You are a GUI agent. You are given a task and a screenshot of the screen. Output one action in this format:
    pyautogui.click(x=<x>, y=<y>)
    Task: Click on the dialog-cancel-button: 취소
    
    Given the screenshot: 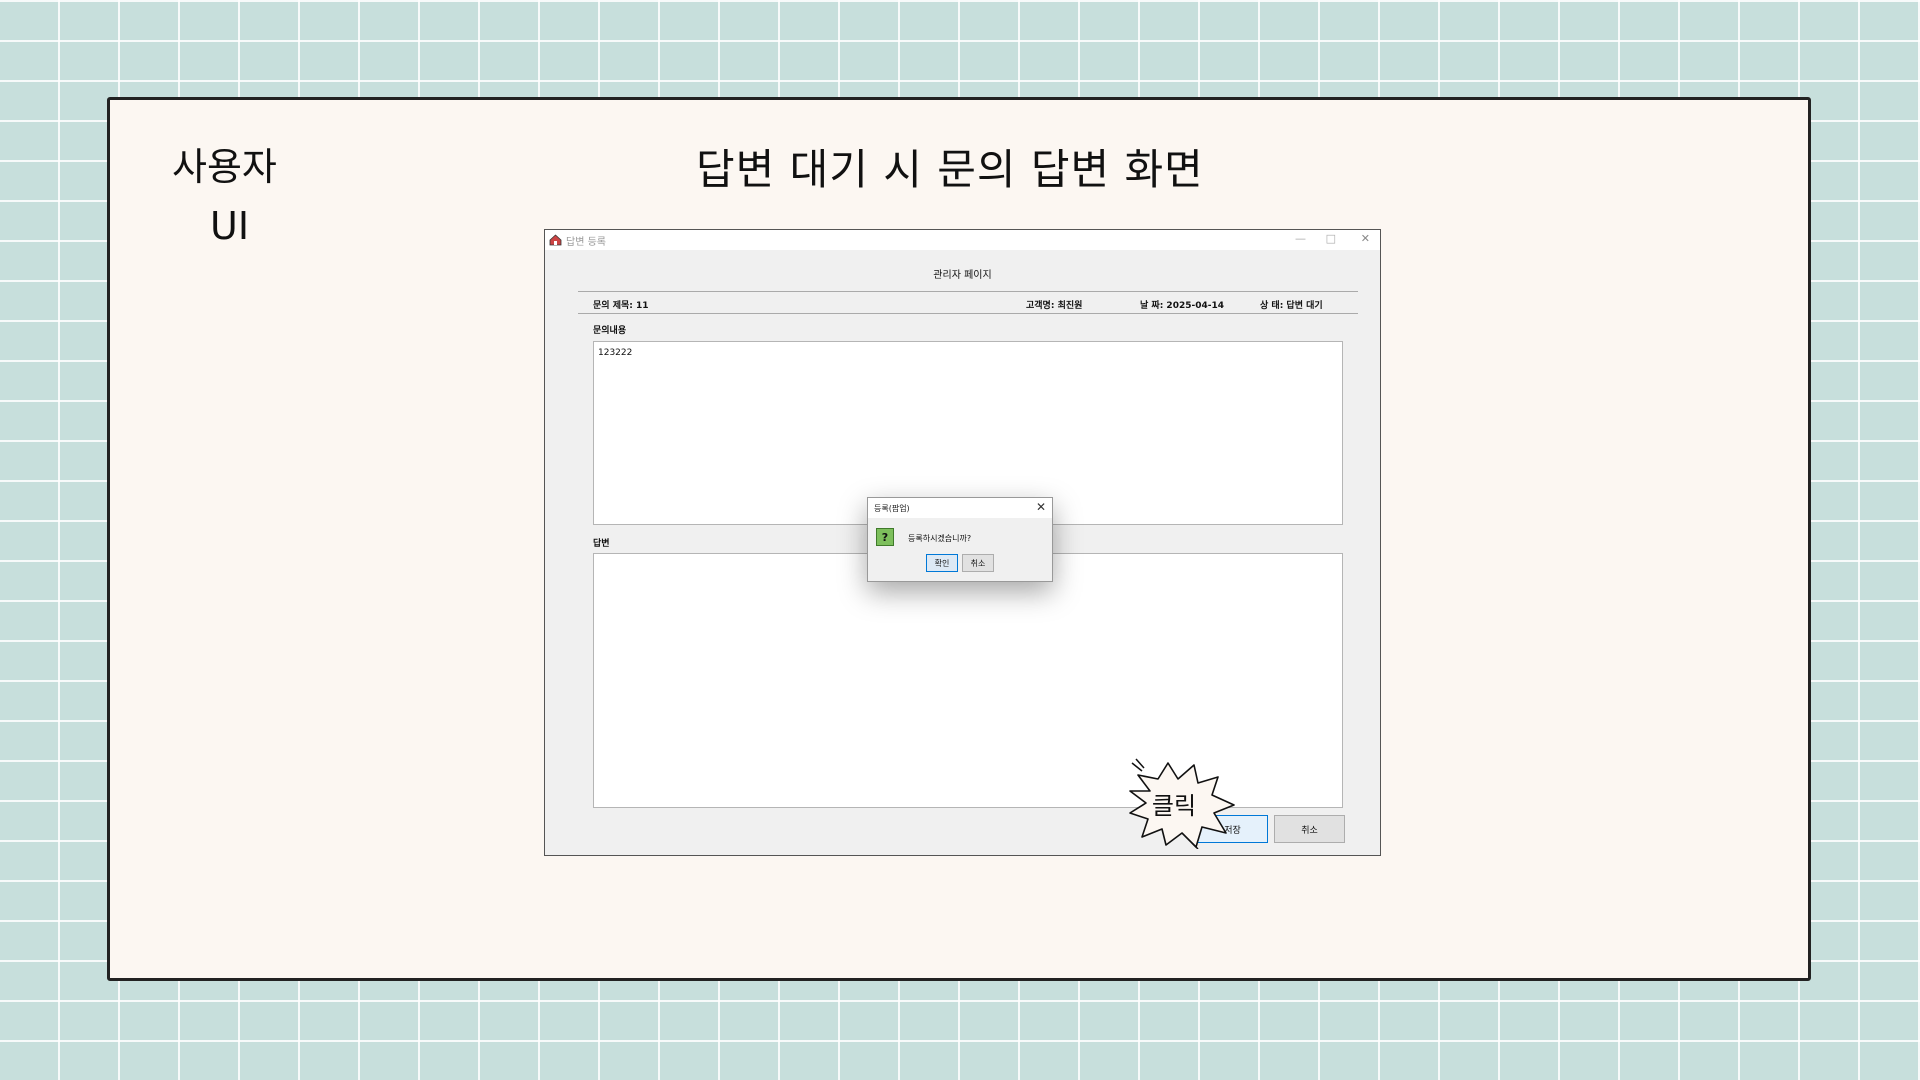 What is the action you would take?
    pyautogui.click(x=978, y=563)
    